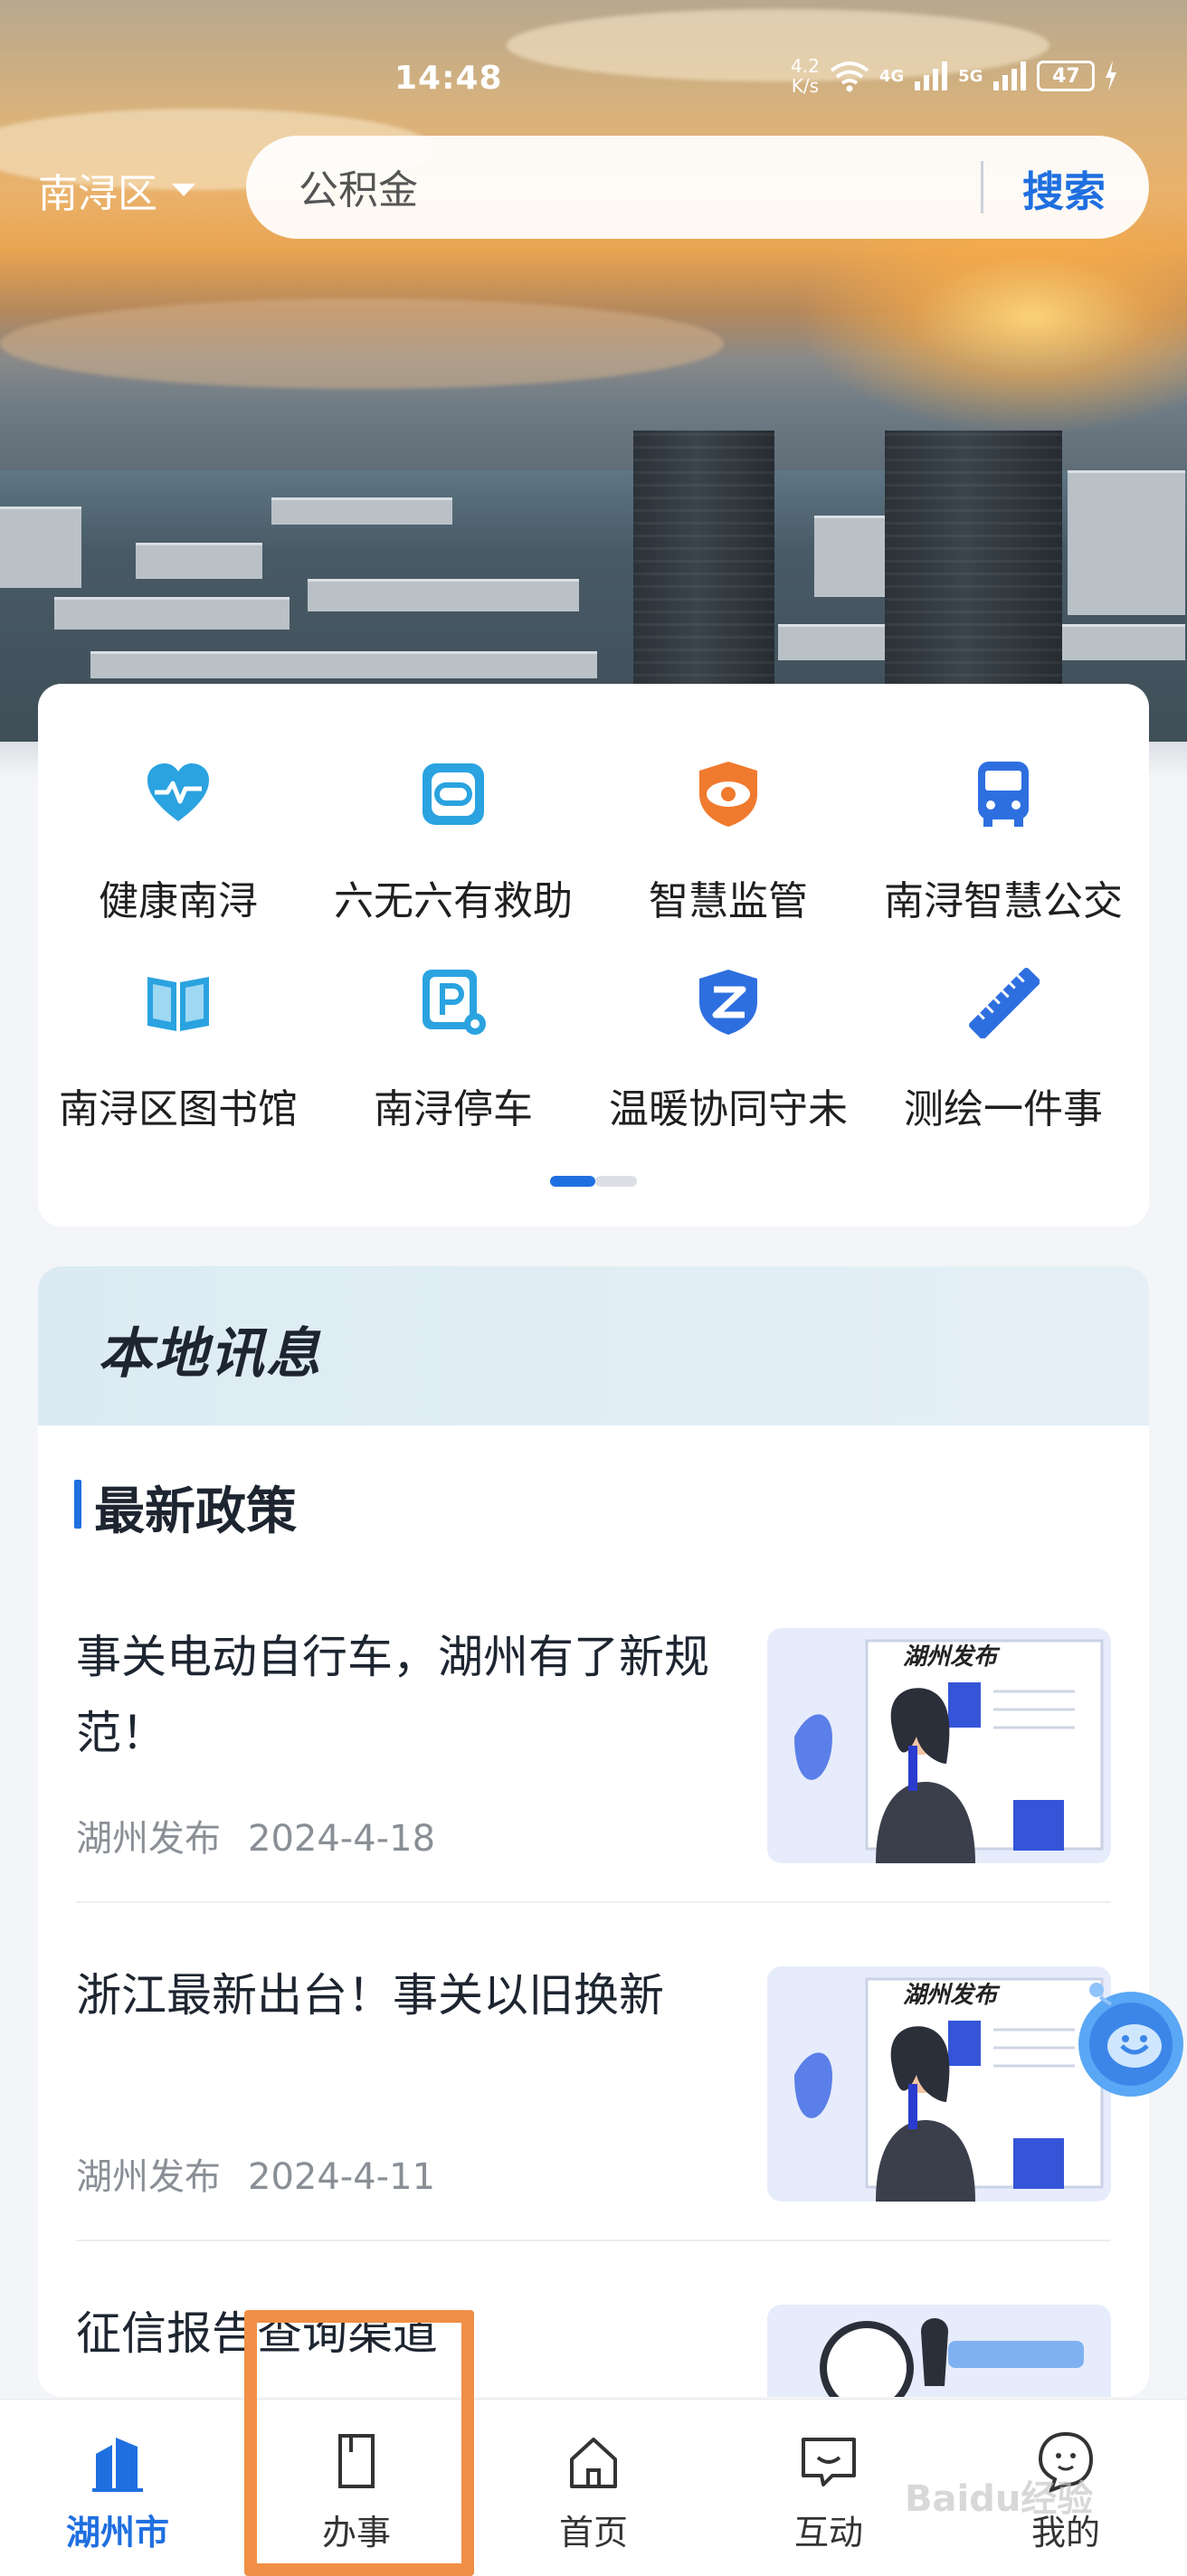 The height and width of the screenshot is (2576, 1187). Describe the element at coordinates (359, 2443) in the screenshot. I see `highlight-annotation` at that location.